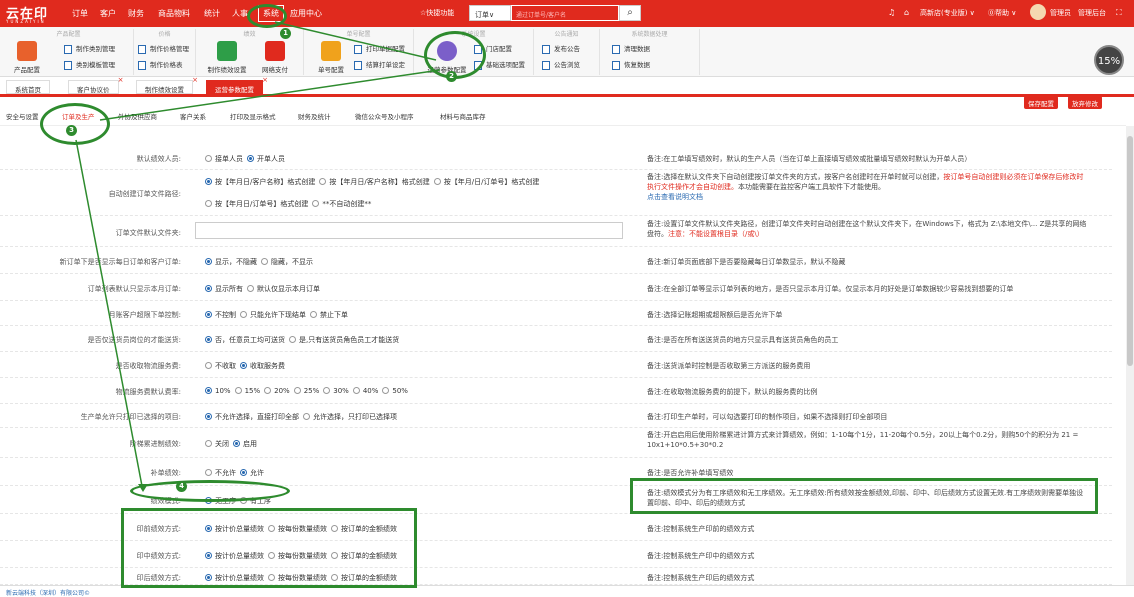 This screenshot has height=597, width=1134. I want to click on subtab-material: 材料与商品库存, so click(463, 116).